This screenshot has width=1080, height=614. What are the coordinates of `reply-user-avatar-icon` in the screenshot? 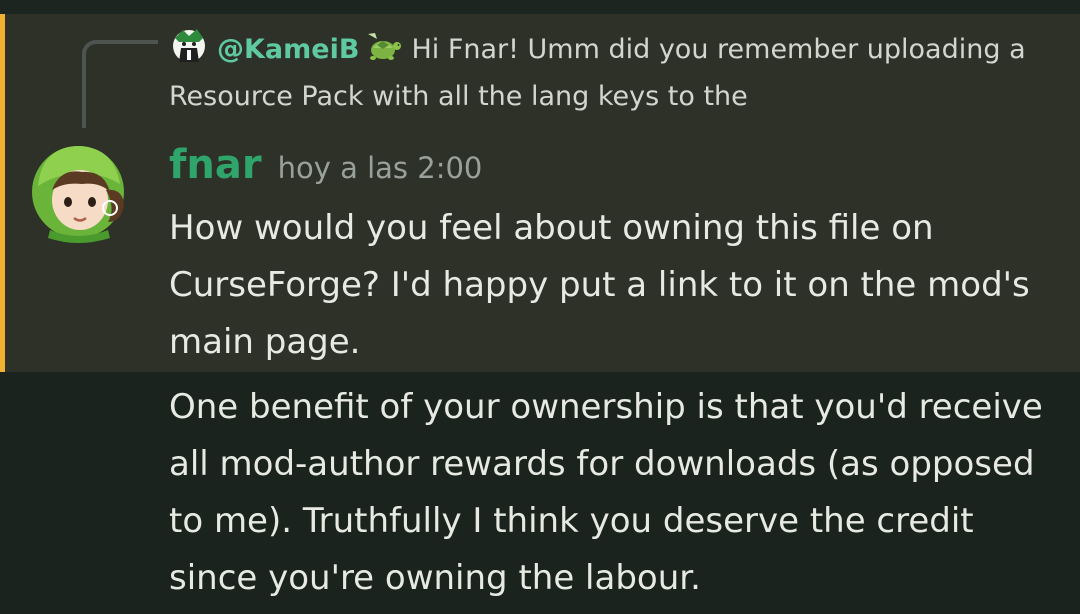 It's located at (189, 46).